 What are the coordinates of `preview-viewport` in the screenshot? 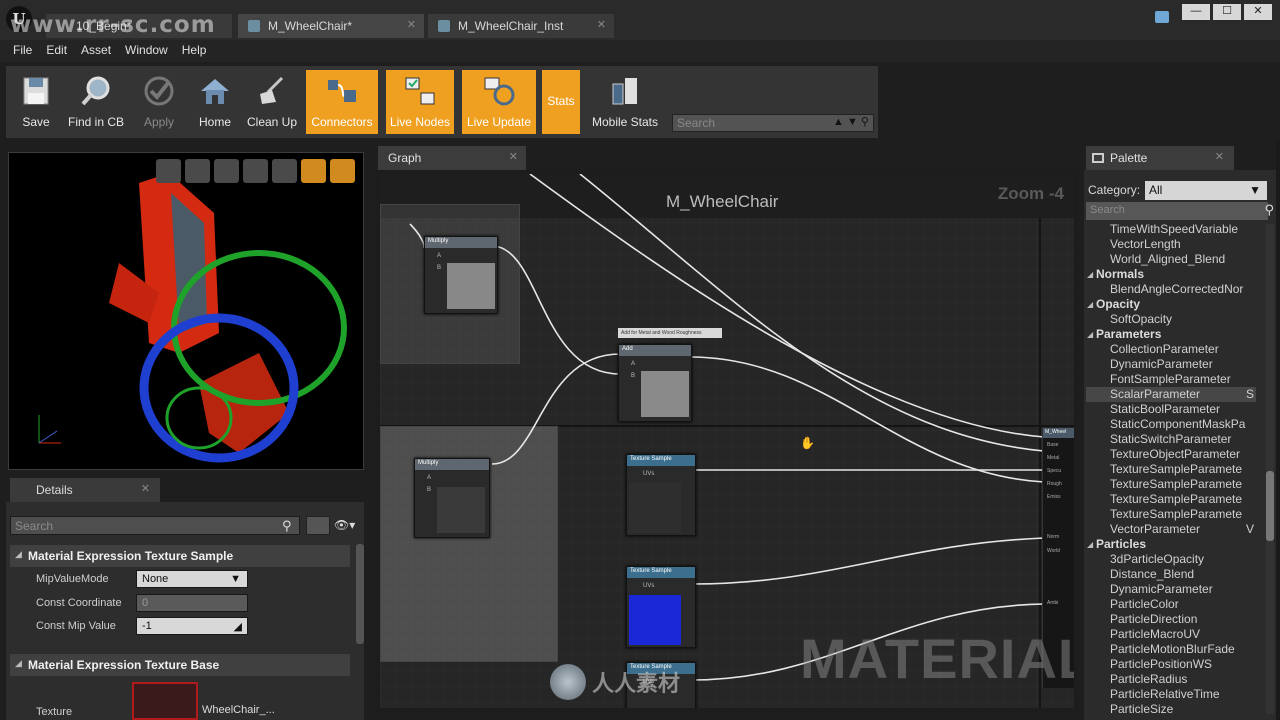 It's located at (186, 311).